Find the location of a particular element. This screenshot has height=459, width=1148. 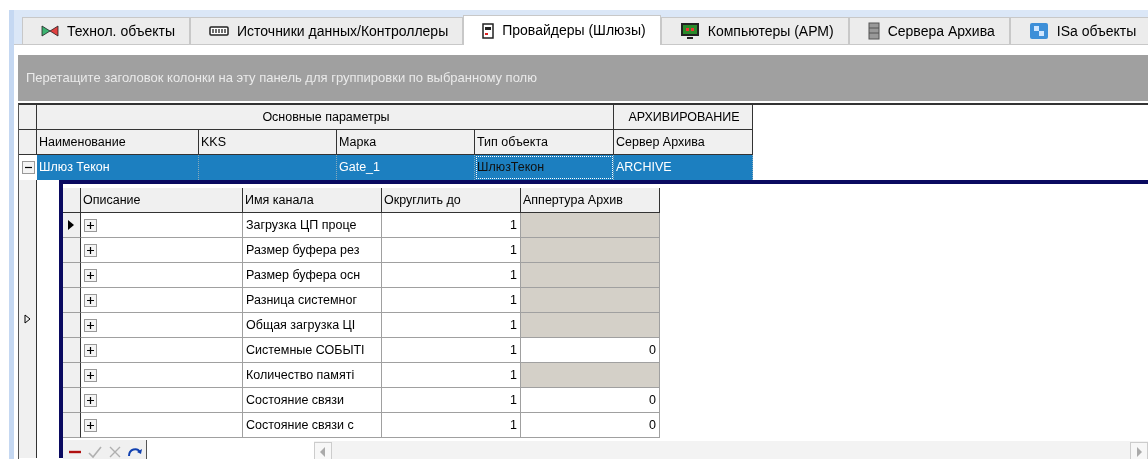

tab: ISa объекты is located at coordinates (1078, 30).